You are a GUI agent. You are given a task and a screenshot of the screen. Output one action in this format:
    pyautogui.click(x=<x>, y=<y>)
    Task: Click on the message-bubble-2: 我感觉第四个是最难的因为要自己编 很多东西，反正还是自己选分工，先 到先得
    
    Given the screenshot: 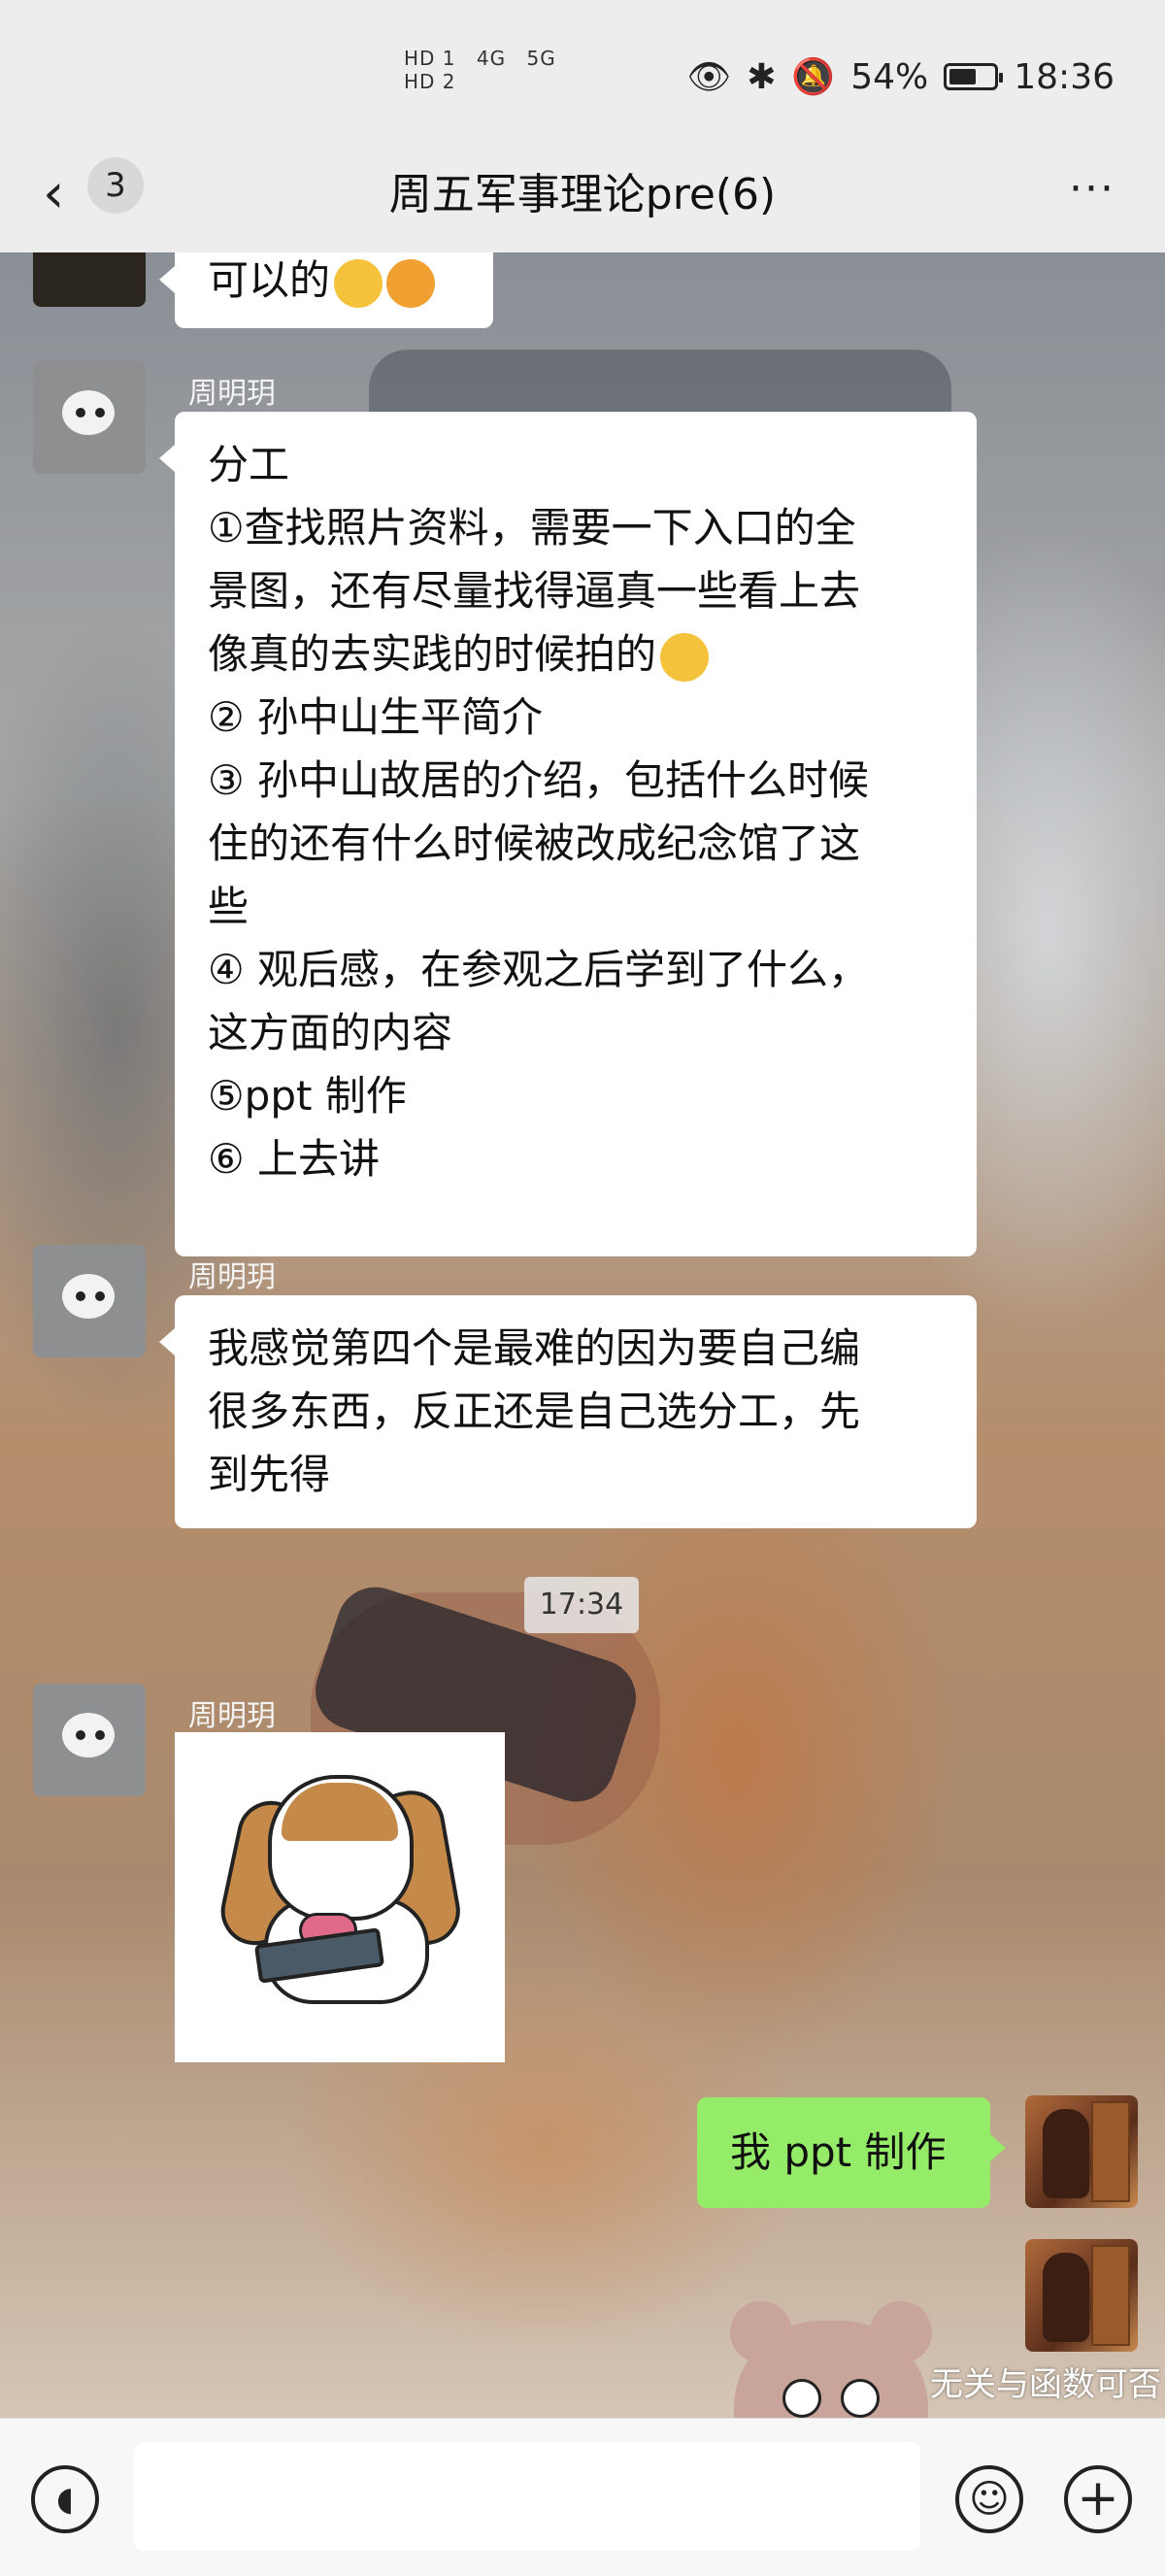 What is the action you would take?
    pyautogui.click(x=568, y=1412)
    